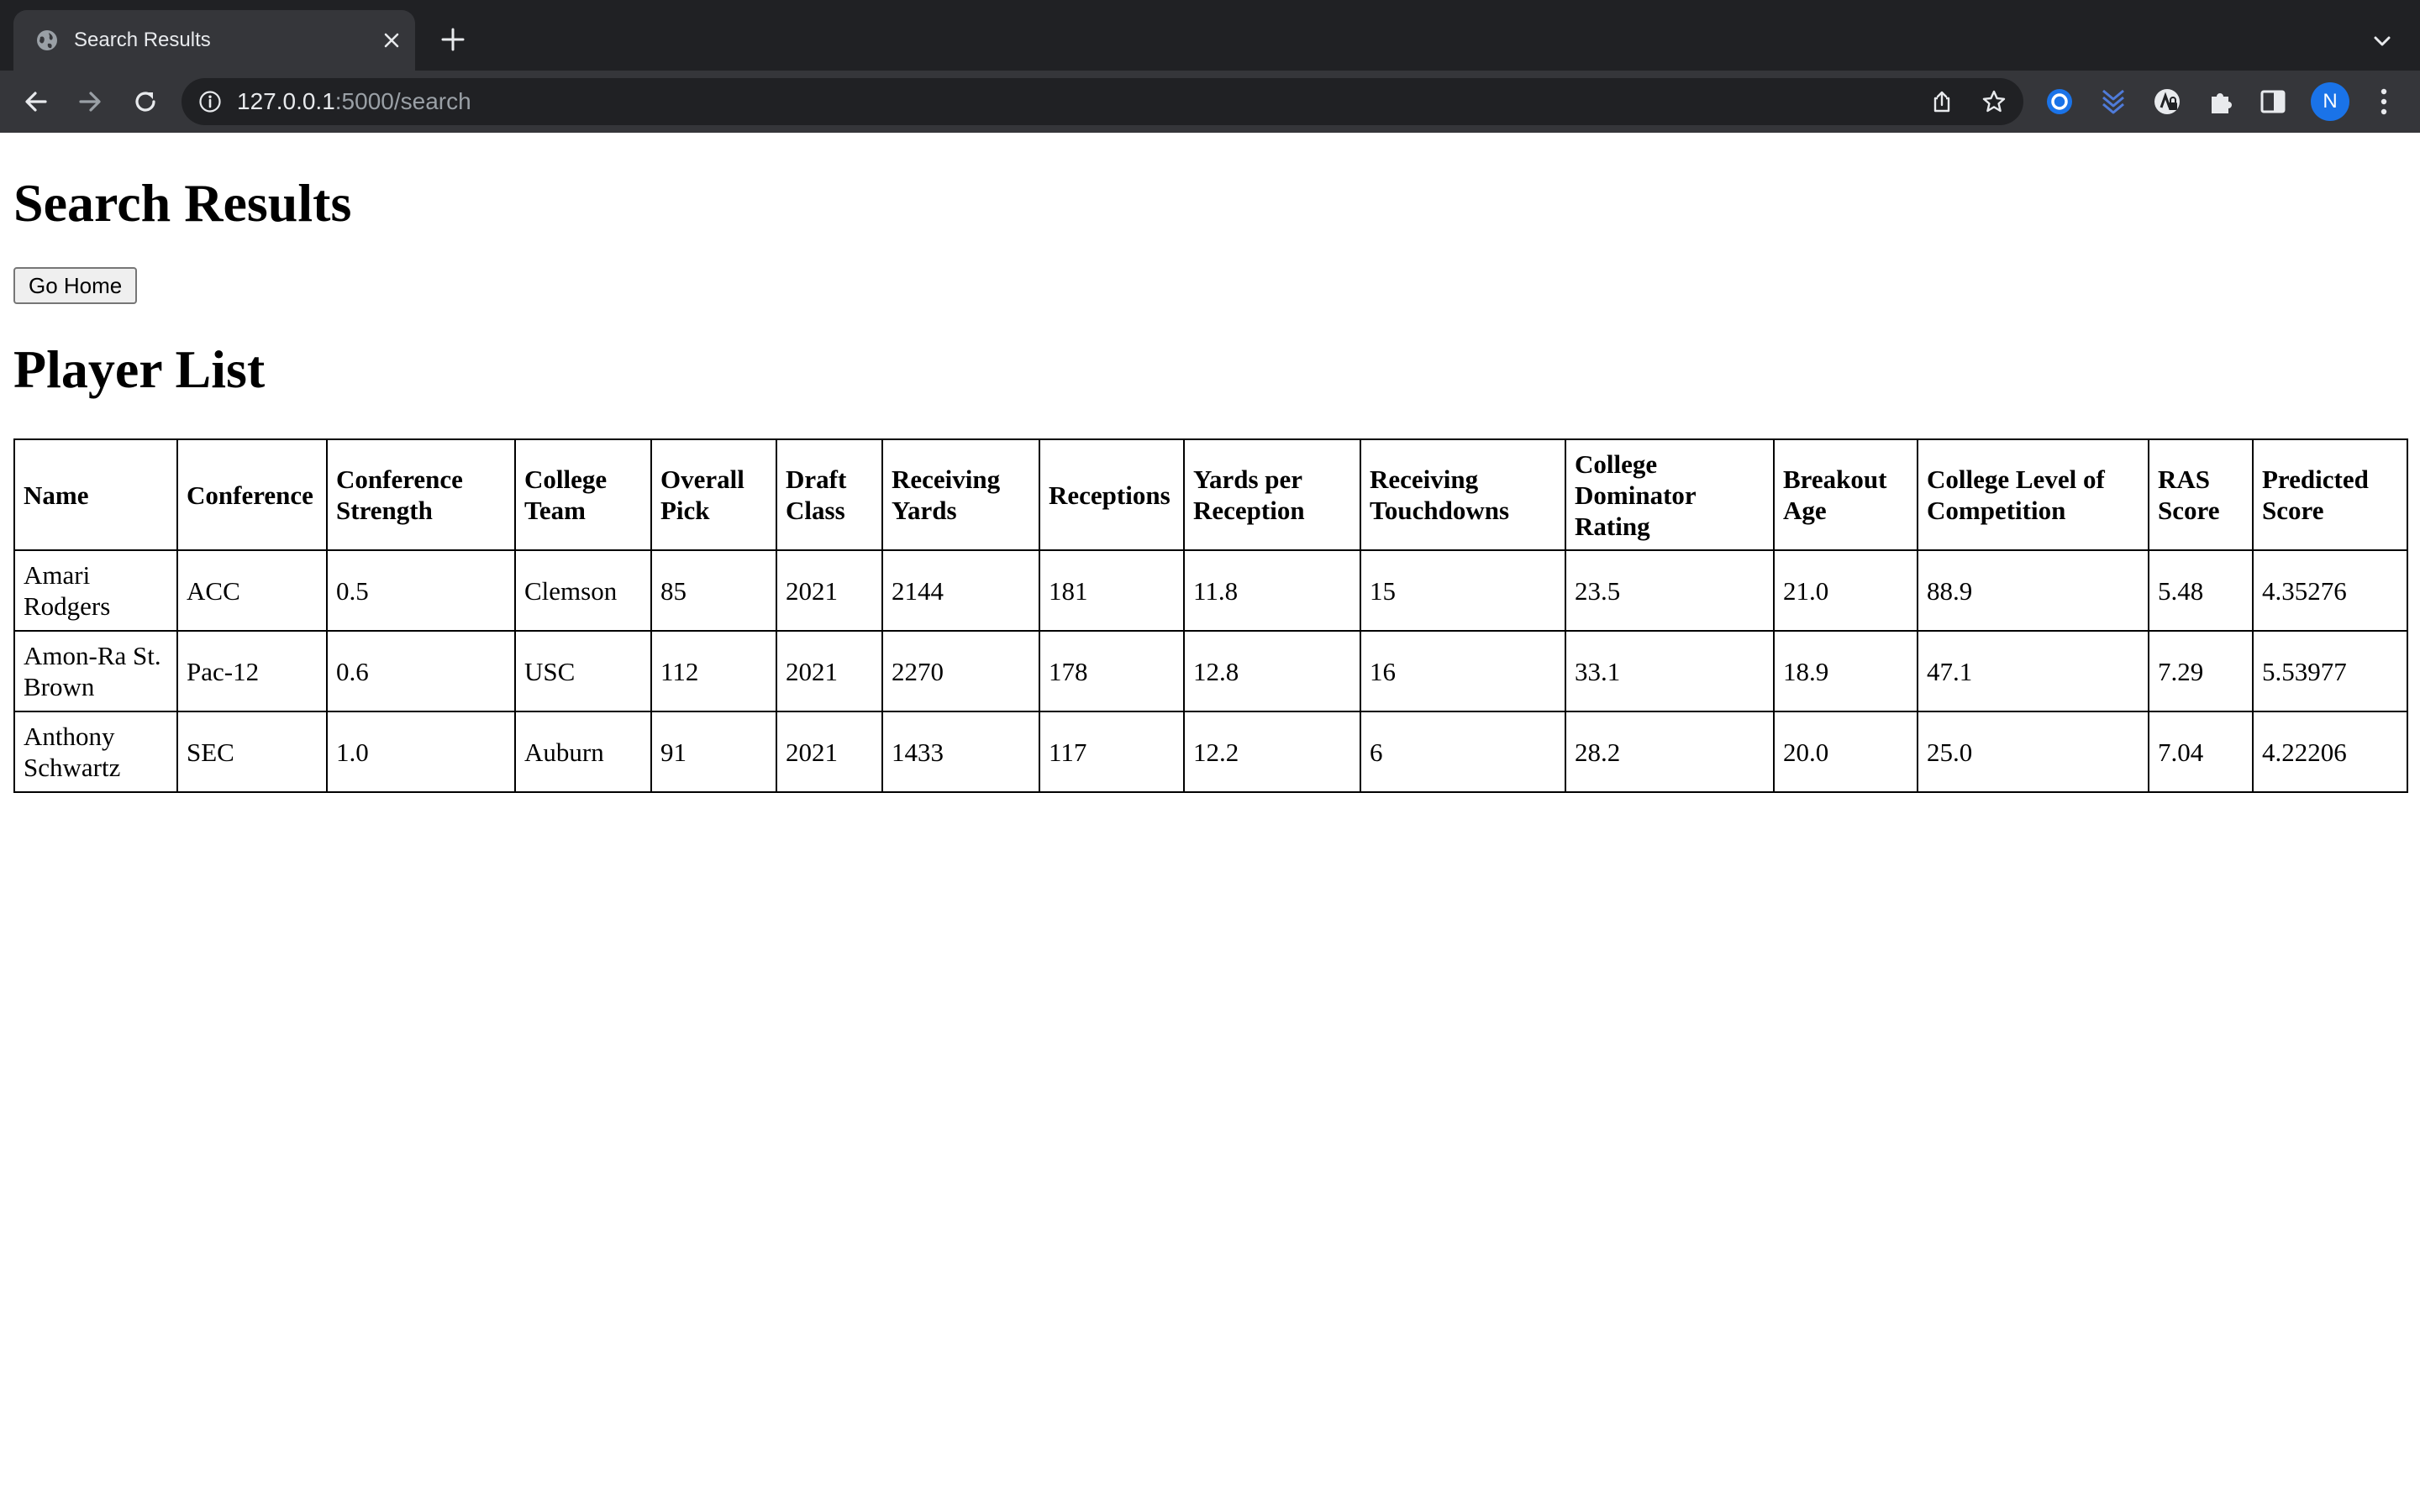  I want to click on table-cell: 91, so click(713, 752).